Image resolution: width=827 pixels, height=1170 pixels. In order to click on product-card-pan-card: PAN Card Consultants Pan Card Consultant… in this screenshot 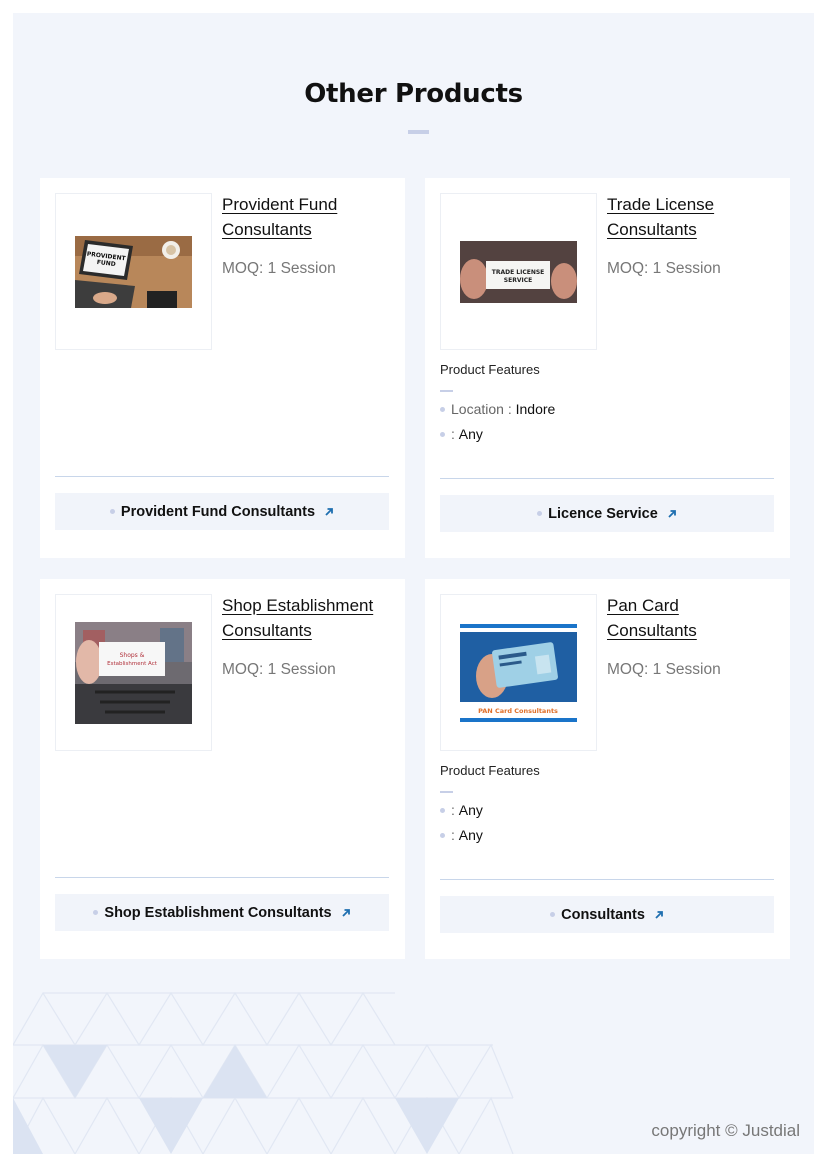, I will do `click(607, 769)`.